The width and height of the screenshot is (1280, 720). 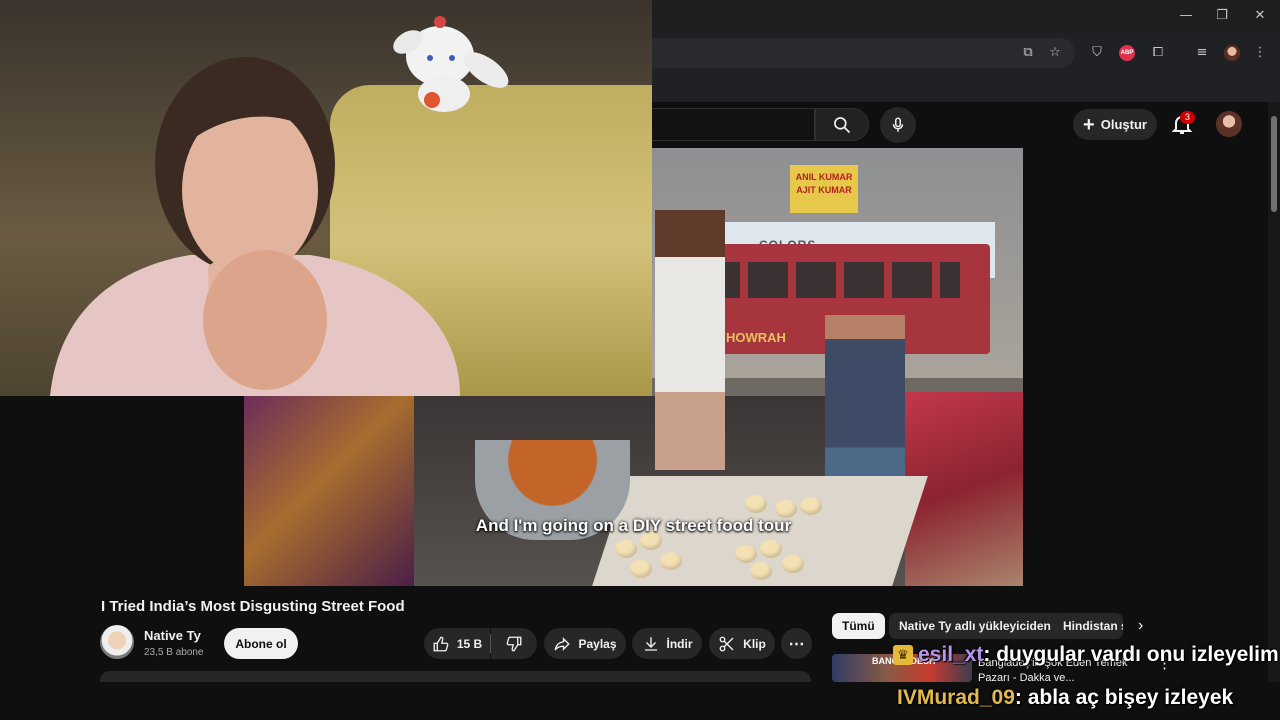 What do you see at coordinates (633, 525) in the screenshot?
I see `video-caption: And I'm going on a DIY street food tour` at bounding box center [633, 525].